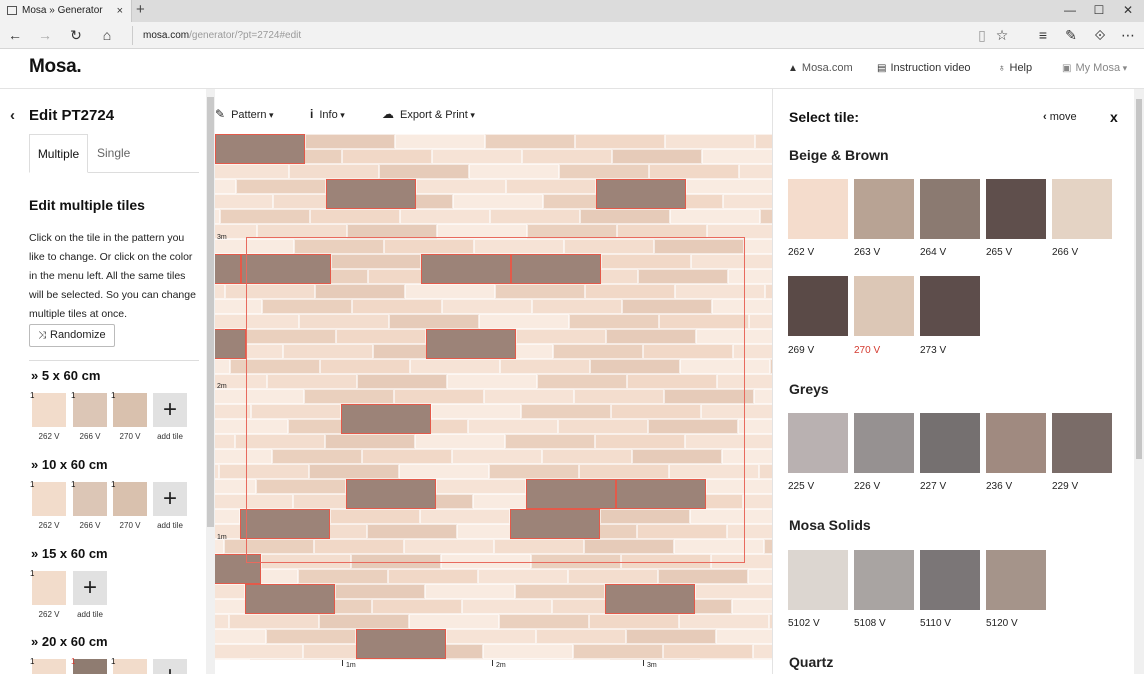 This screenshot has width=1144, height=674. I want to click on forward-icon: →, so click(45, 35).